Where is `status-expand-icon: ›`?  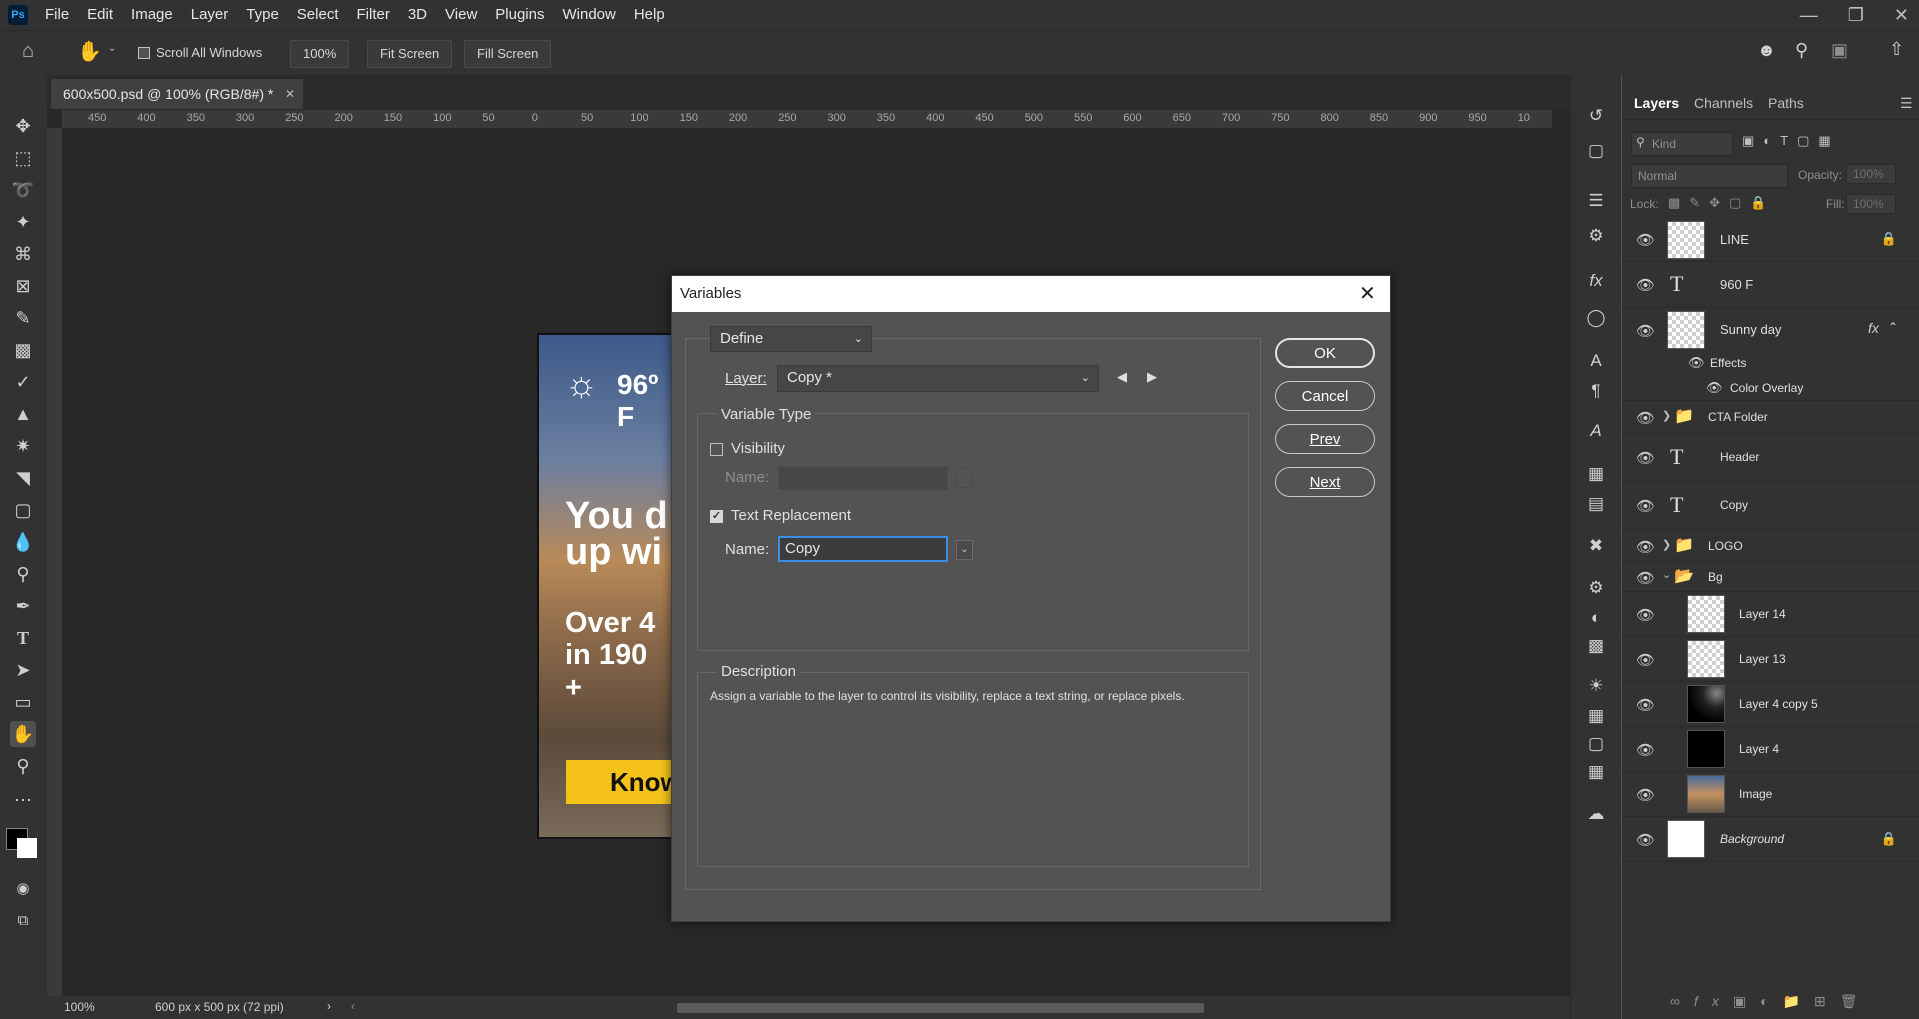 status-expand-icon: › is located at coordinates (329, 1006).